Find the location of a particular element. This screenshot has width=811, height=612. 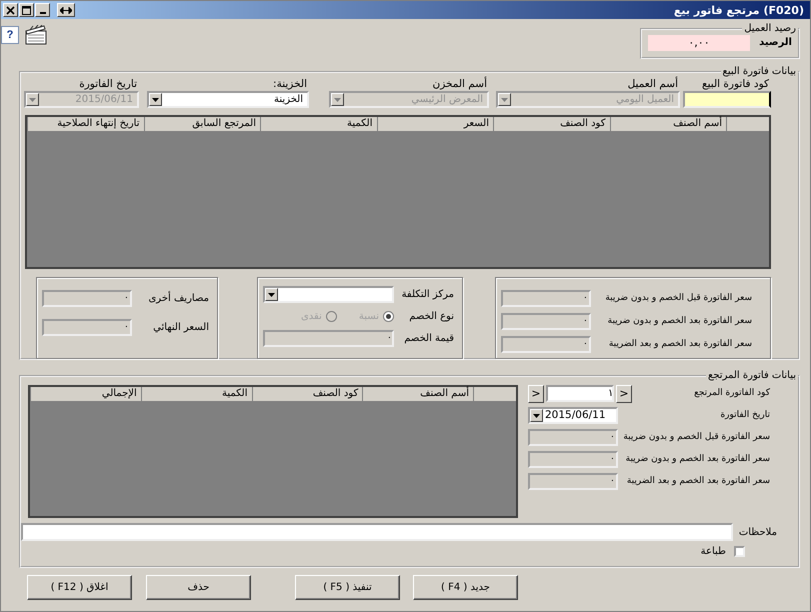

close-button is located at coordinates (10, 10).